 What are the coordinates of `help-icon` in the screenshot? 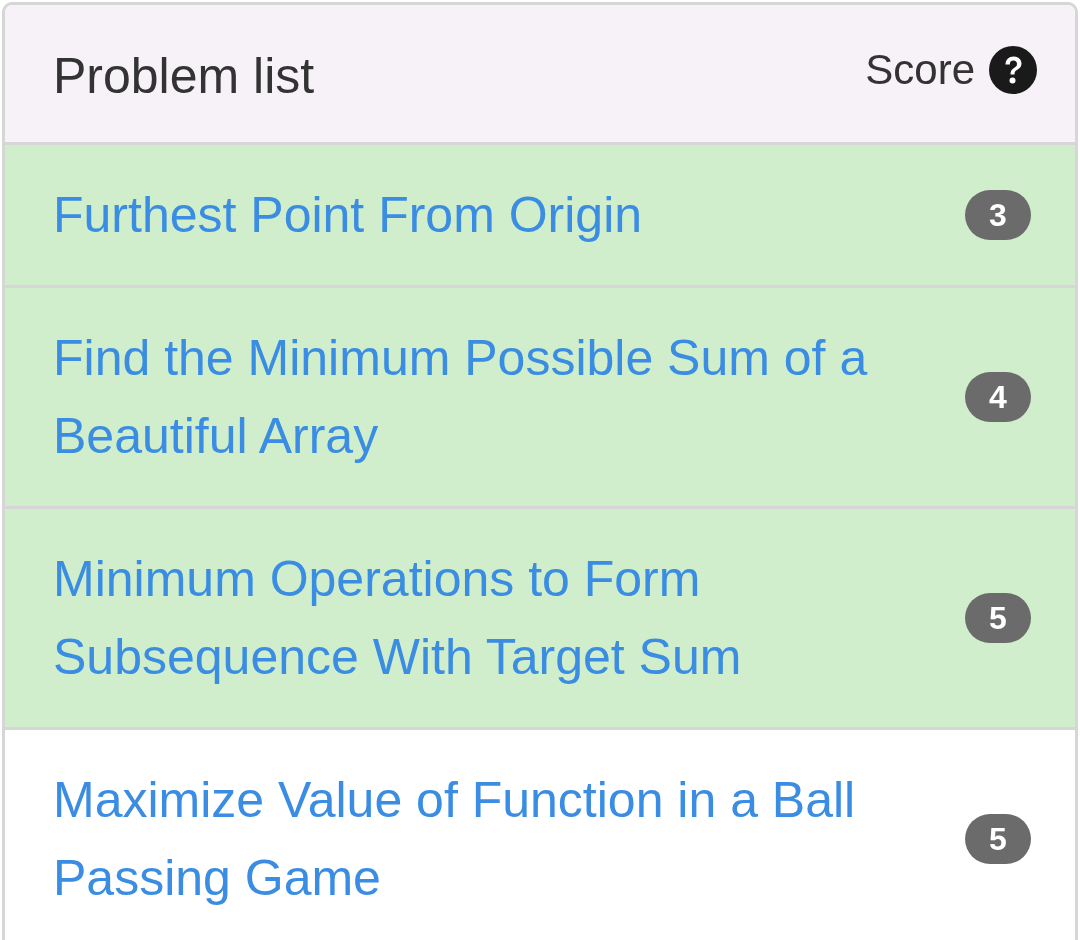 It's located at (1013, 69).